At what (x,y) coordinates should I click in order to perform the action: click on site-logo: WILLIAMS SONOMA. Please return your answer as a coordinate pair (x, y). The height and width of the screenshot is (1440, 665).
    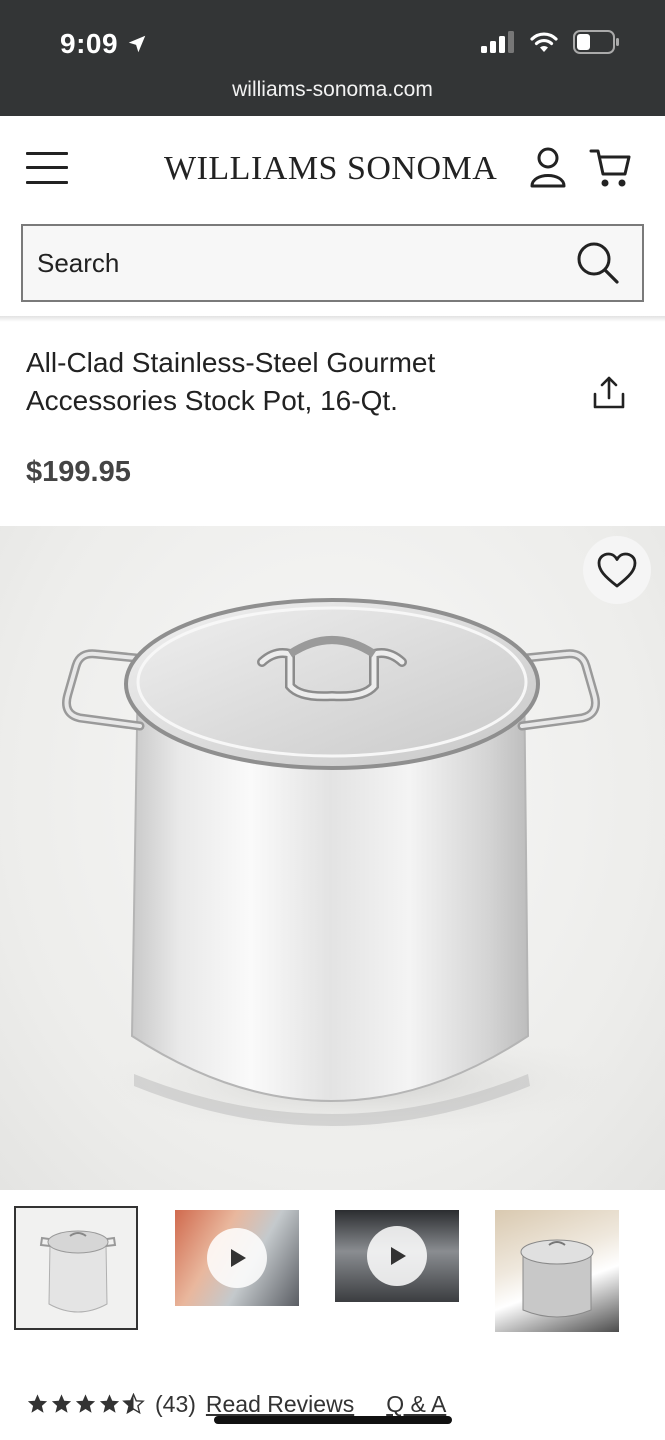
    Looking at the image, I should click on (330, 169).